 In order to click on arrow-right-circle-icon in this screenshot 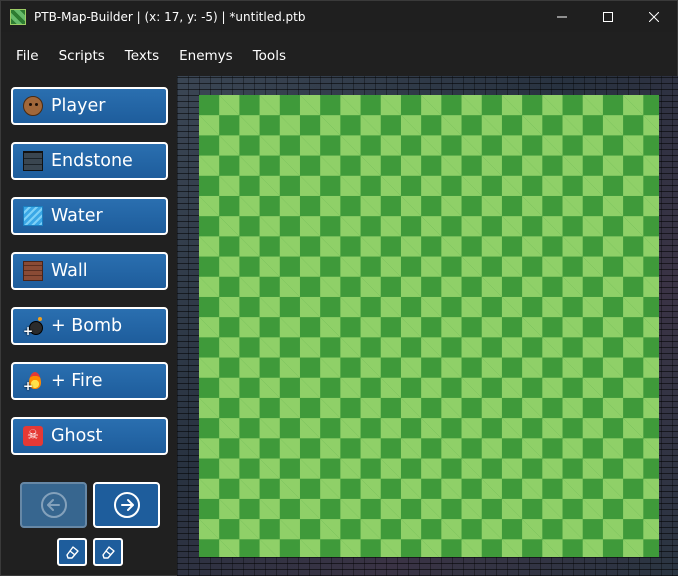, I will do `click(126, 505)`.